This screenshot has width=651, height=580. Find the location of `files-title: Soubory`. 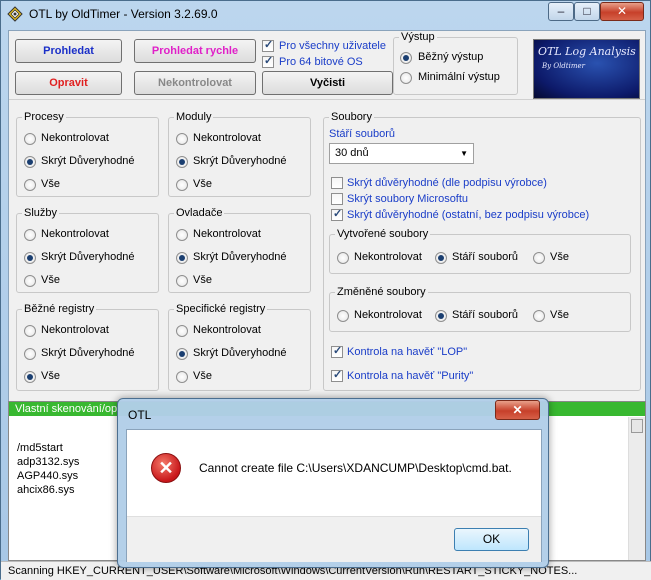

files-title: Soubory is located at coordinates (351, 117).